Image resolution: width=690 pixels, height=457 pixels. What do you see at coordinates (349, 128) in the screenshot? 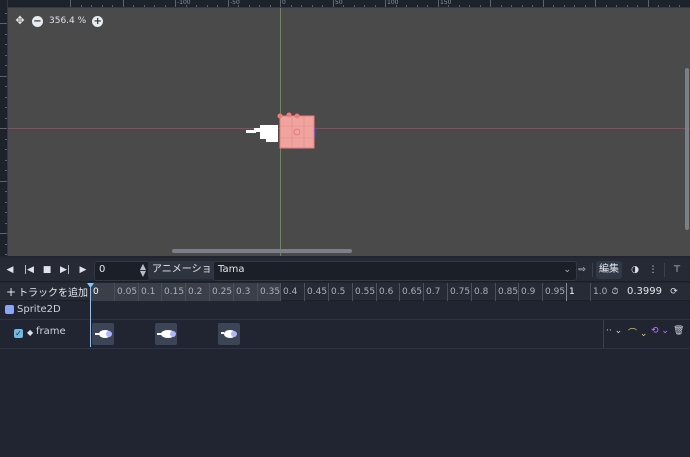
I see `x-axis-line` at bounding box center [349, 128].